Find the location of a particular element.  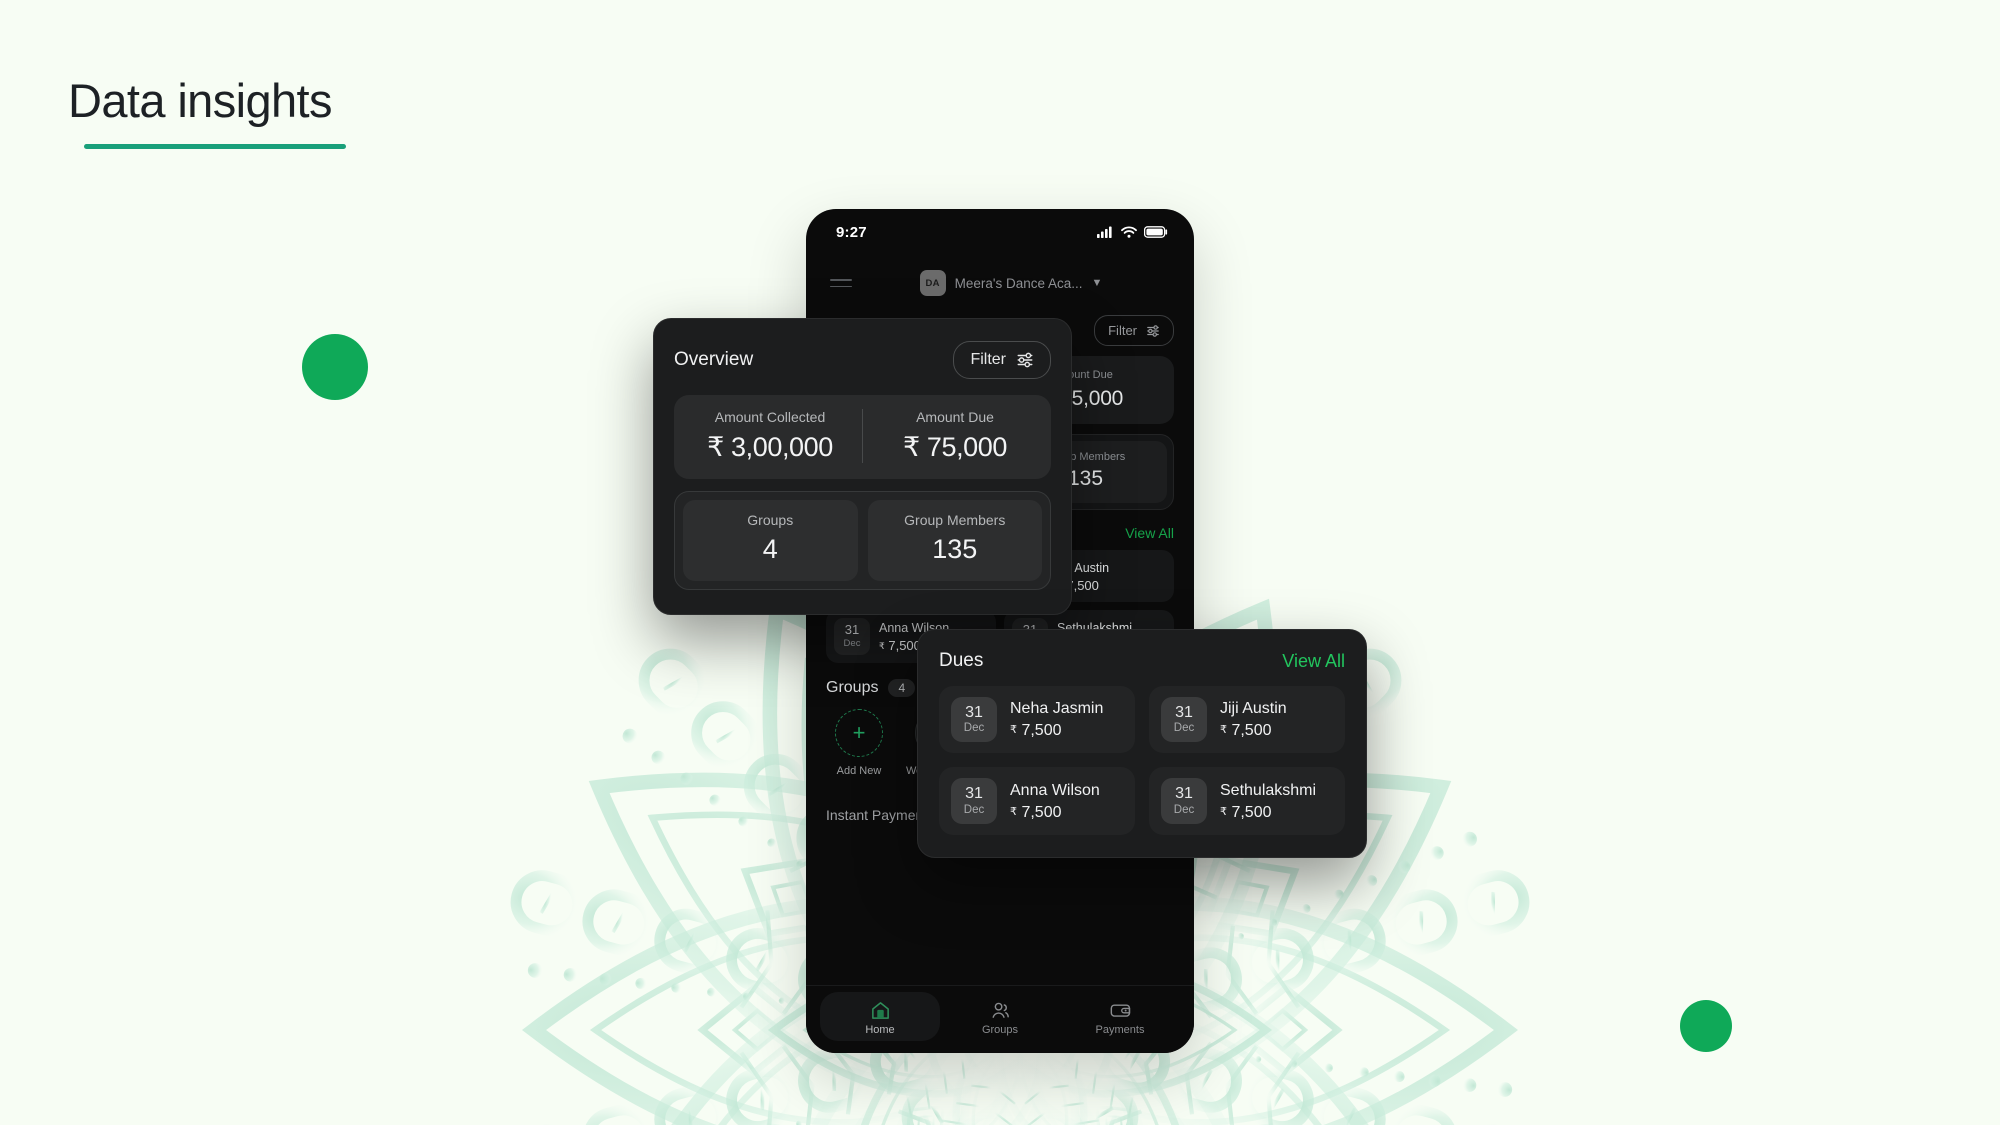

page-title-block: Data insights is located at coordinates (207, 112).